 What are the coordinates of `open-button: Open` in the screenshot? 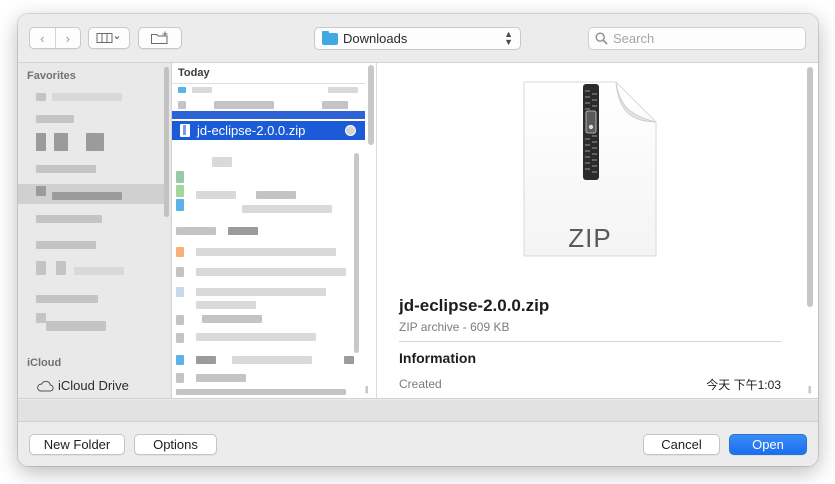 It's located at (768, 444).